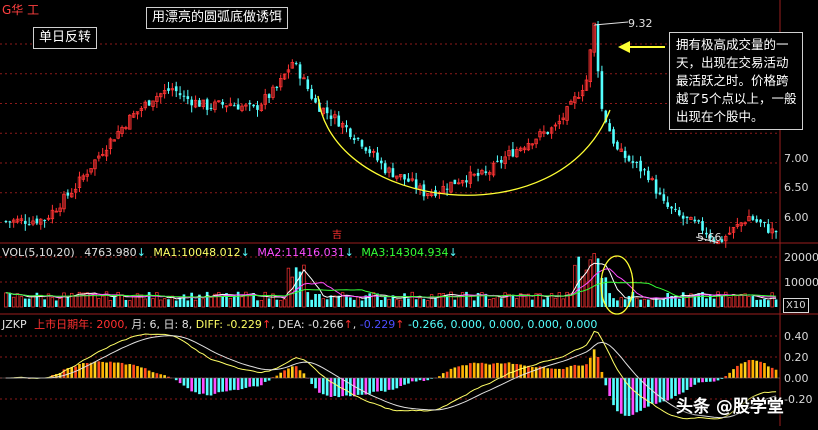 Image resolution: width=818 pixels, height=430 pixels. What do you see at coordinates (349, 252) in the screenshot?
I see `ma2-arrow: ↓` at bounding box center [349, 252].